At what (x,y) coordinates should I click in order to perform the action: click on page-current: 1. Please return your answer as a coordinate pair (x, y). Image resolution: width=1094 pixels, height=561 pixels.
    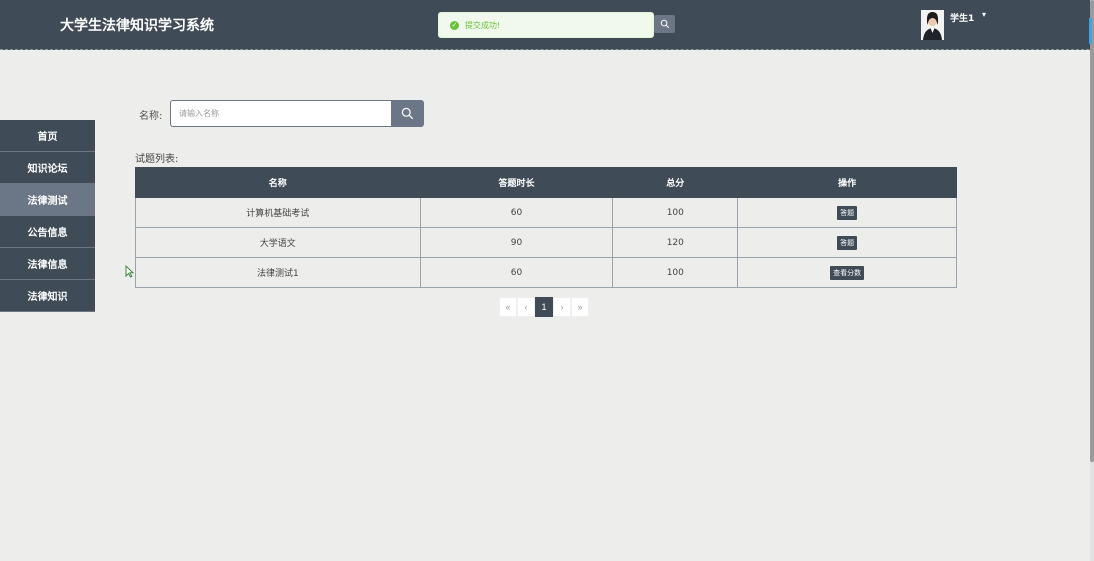
    Looking at the image, I should click on (544, 307).